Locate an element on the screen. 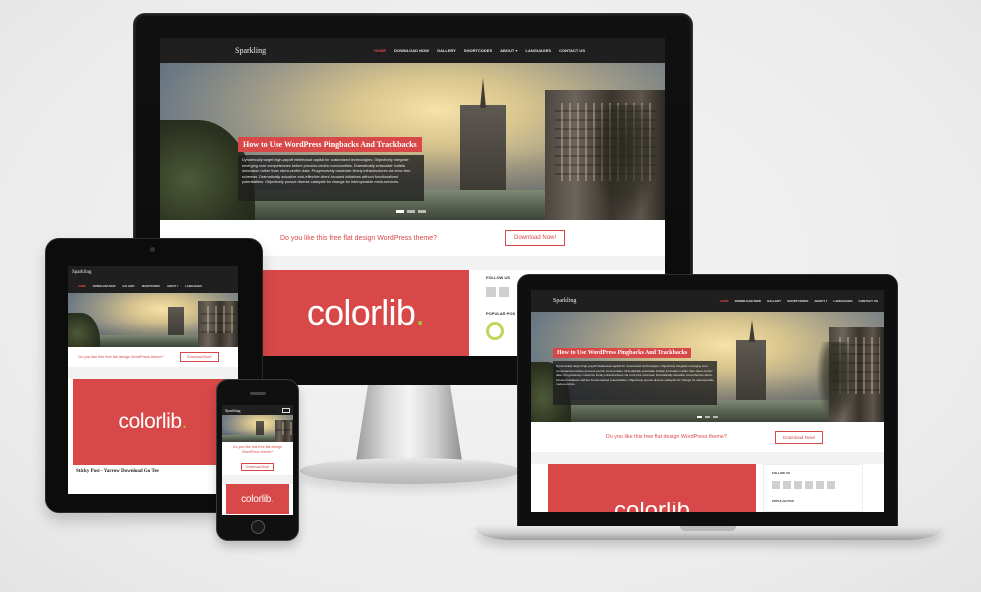 This screenshot has width=981, height=592. menu-item-download: DOWNLOAD NOW is located at coordinates (411, 50).